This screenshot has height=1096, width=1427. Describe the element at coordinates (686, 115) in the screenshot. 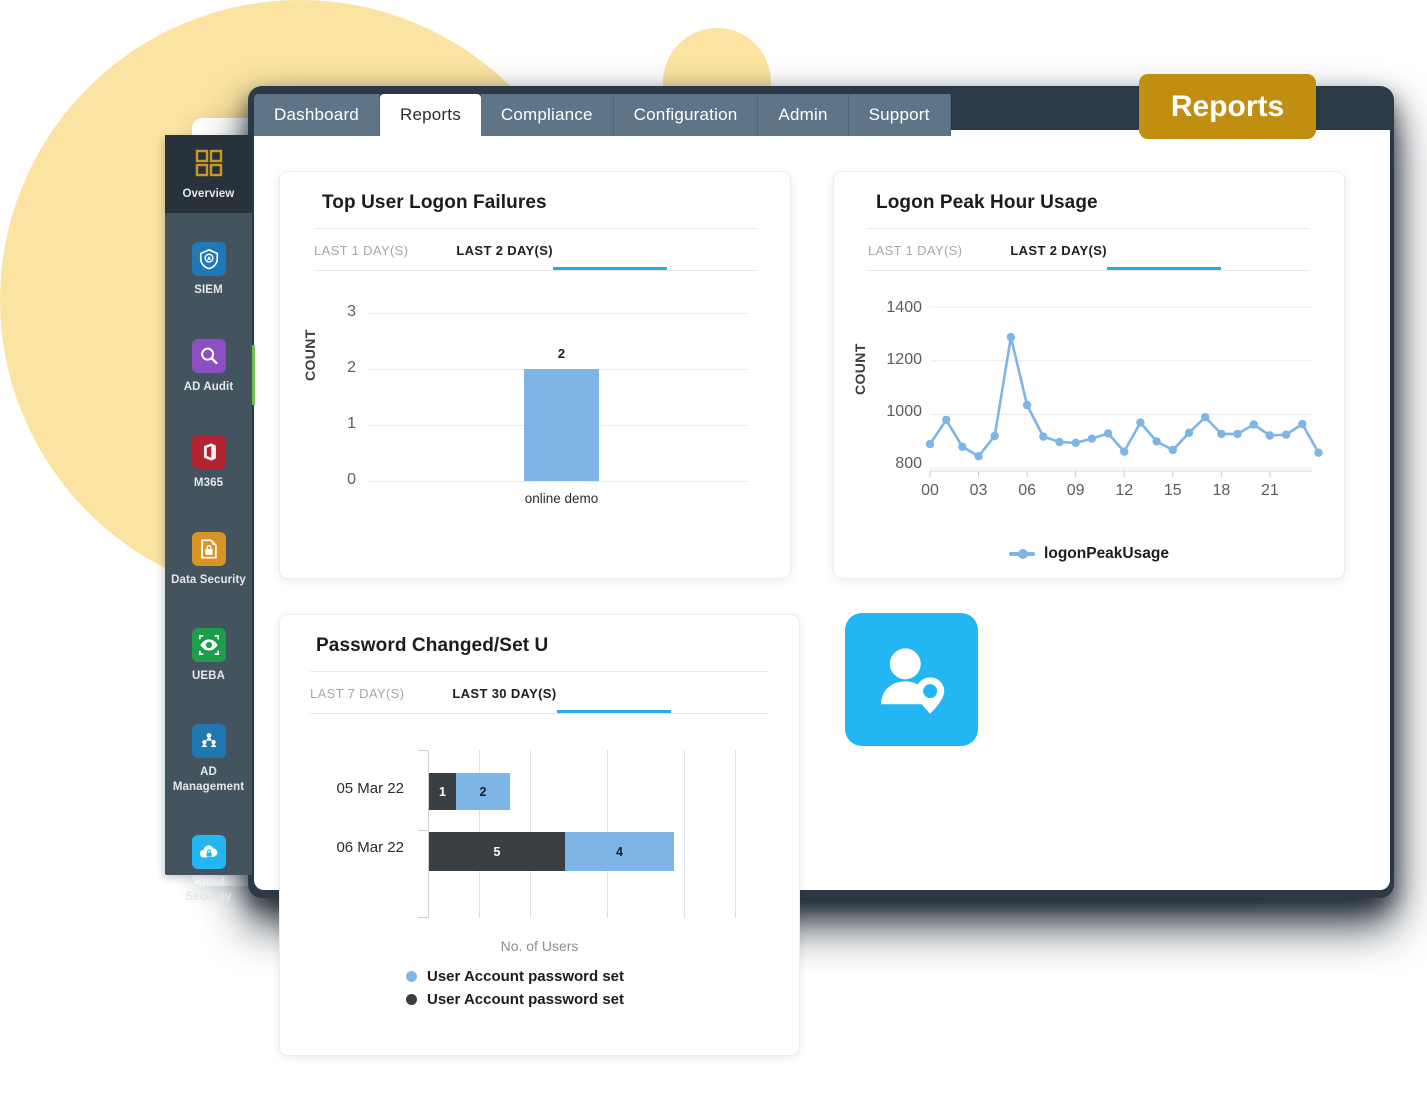

I see `tab-configuration: Configuration` at that location.